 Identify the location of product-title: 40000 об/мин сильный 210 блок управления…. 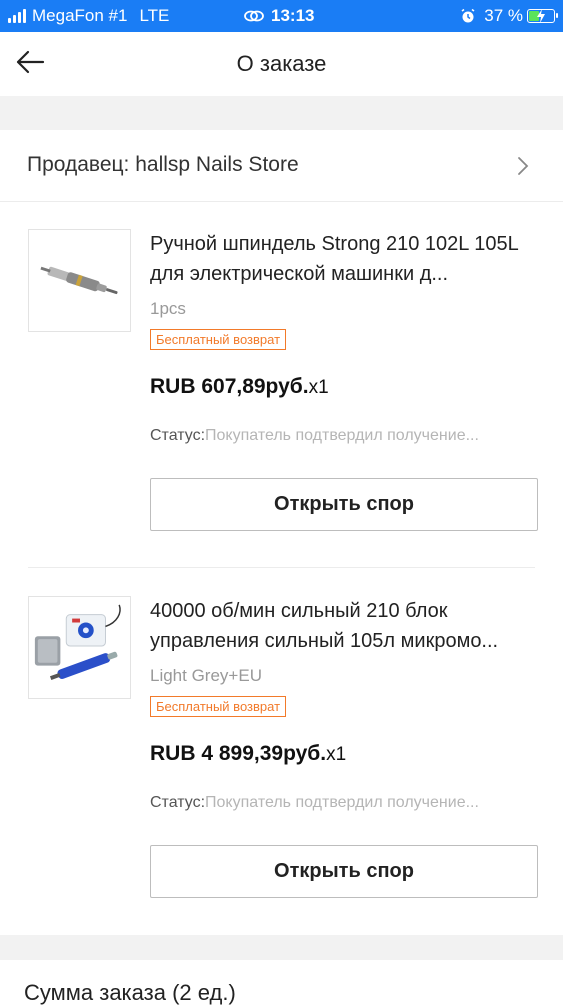
(346, 626).